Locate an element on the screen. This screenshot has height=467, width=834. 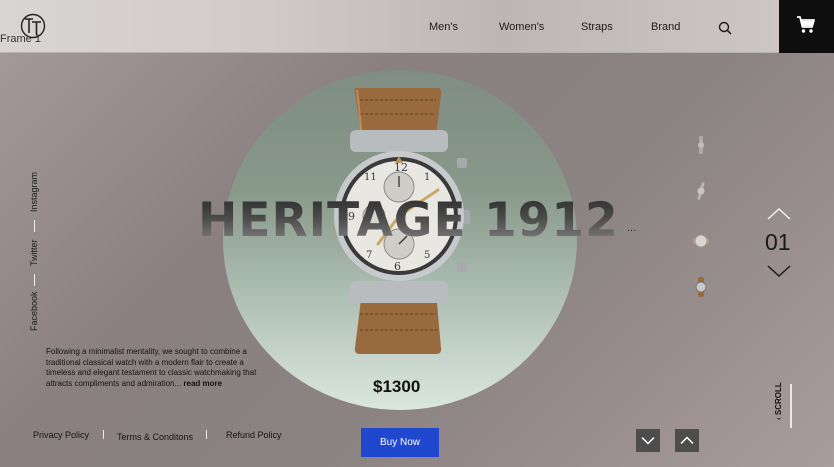
cart-icon is located at coordinates (806, 24).